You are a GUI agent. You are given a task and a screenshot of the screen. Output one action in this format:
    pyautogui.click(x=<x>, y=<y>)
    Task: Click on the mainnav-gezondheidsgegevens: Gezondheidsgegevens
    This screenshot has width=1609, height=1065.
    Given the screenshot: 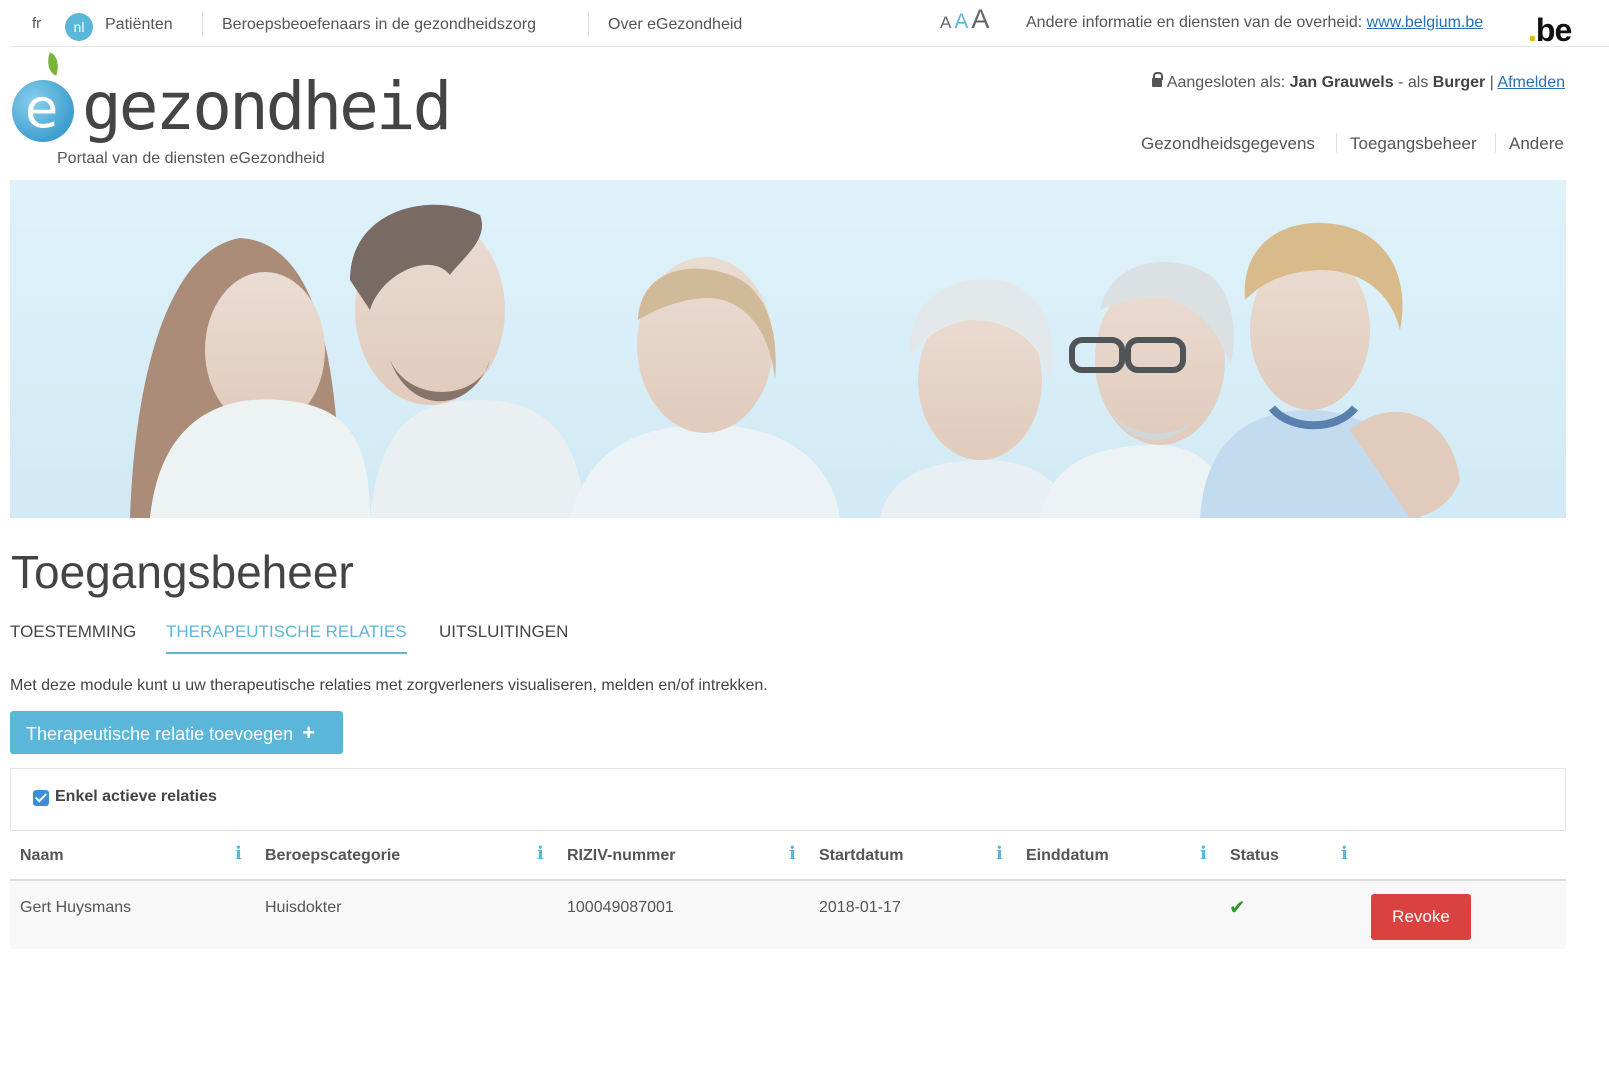 What is the action you would take?
    pyautogui.click(x=1228, y=144)
    